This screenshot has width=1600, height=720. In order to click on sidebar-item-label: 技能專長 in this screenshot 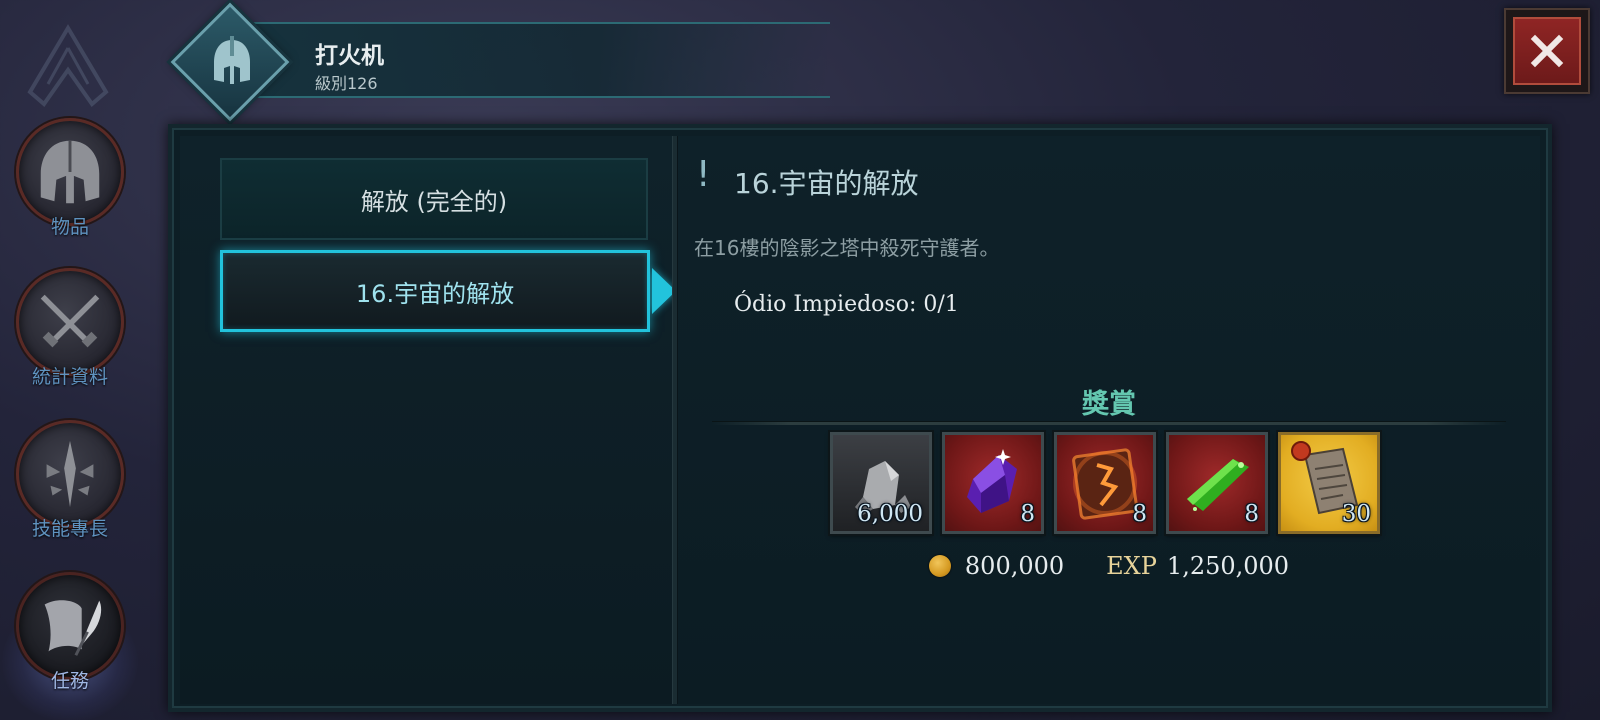, I will do `click(69, 529)`.